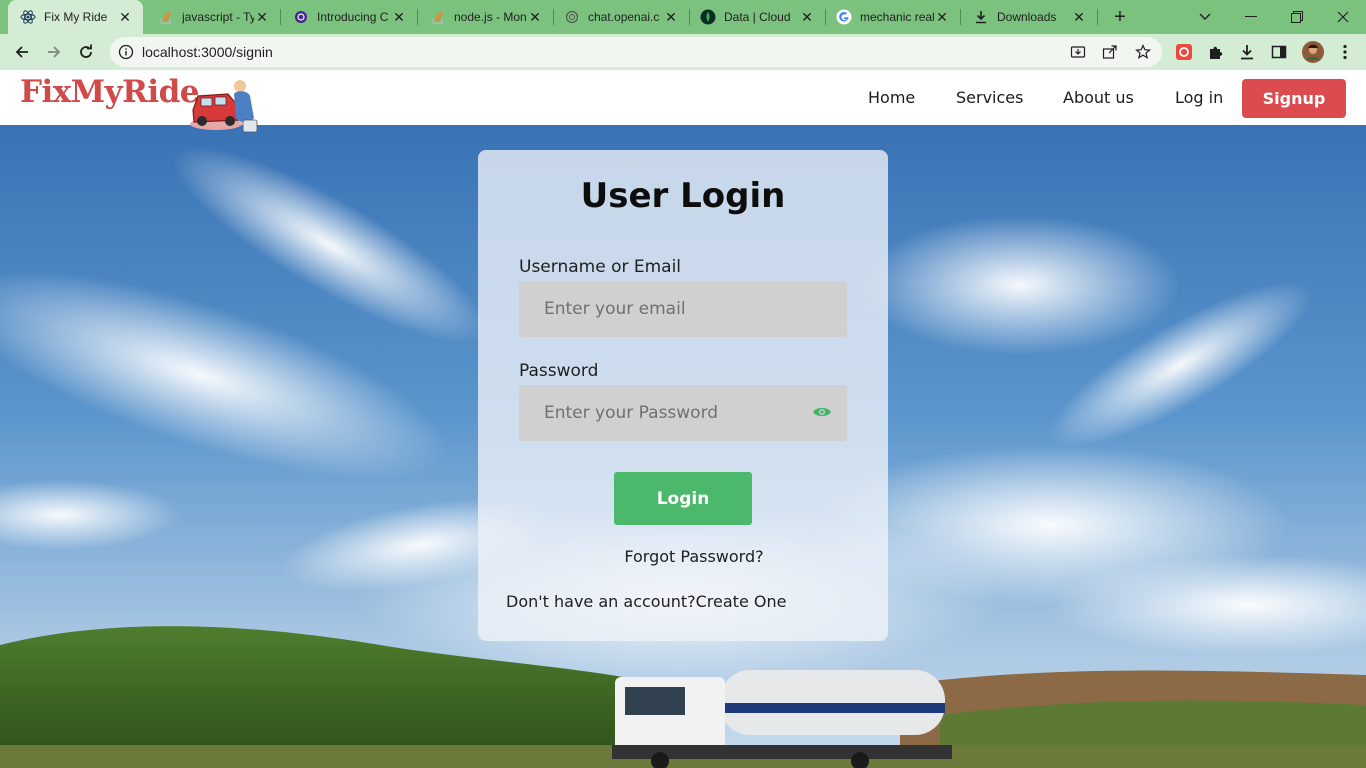 Image resolution: width=1366 pixels, height=768 pixels. What do you see at coordinates (490, 17) in the screenshot?
I see `tab-title: node.js - Mon` at bounding box center [490, 17].